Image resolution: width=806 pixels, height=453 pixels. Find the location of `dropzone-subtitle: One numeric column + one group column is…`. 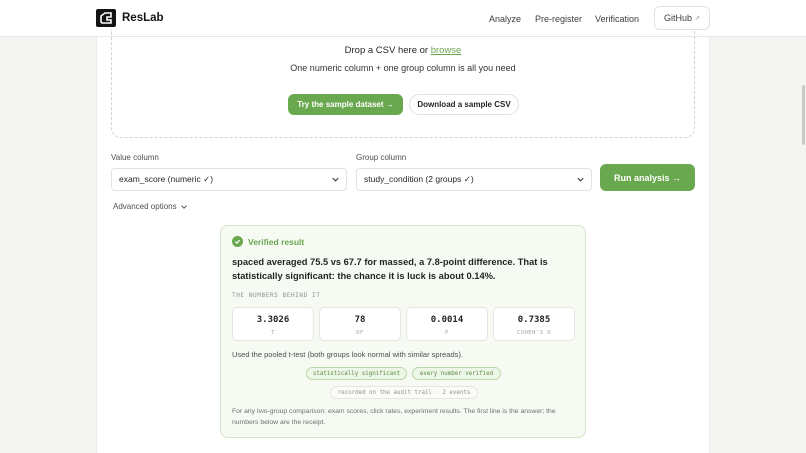

dropzone-subtitle: One numeric column + one group column is… is located at coordinates (403, 68).